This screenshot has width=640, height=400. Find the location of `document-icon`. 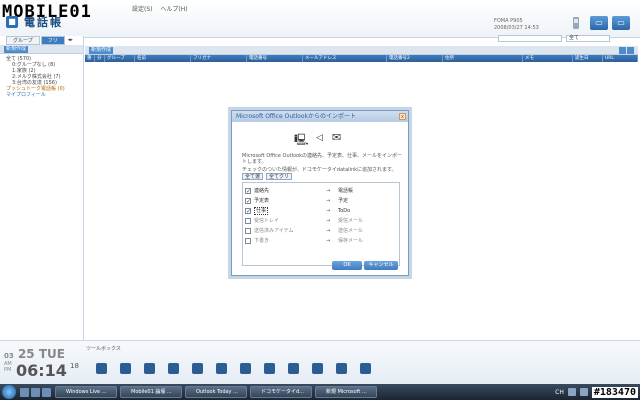

document-icon is located at coordinates (269, 368).